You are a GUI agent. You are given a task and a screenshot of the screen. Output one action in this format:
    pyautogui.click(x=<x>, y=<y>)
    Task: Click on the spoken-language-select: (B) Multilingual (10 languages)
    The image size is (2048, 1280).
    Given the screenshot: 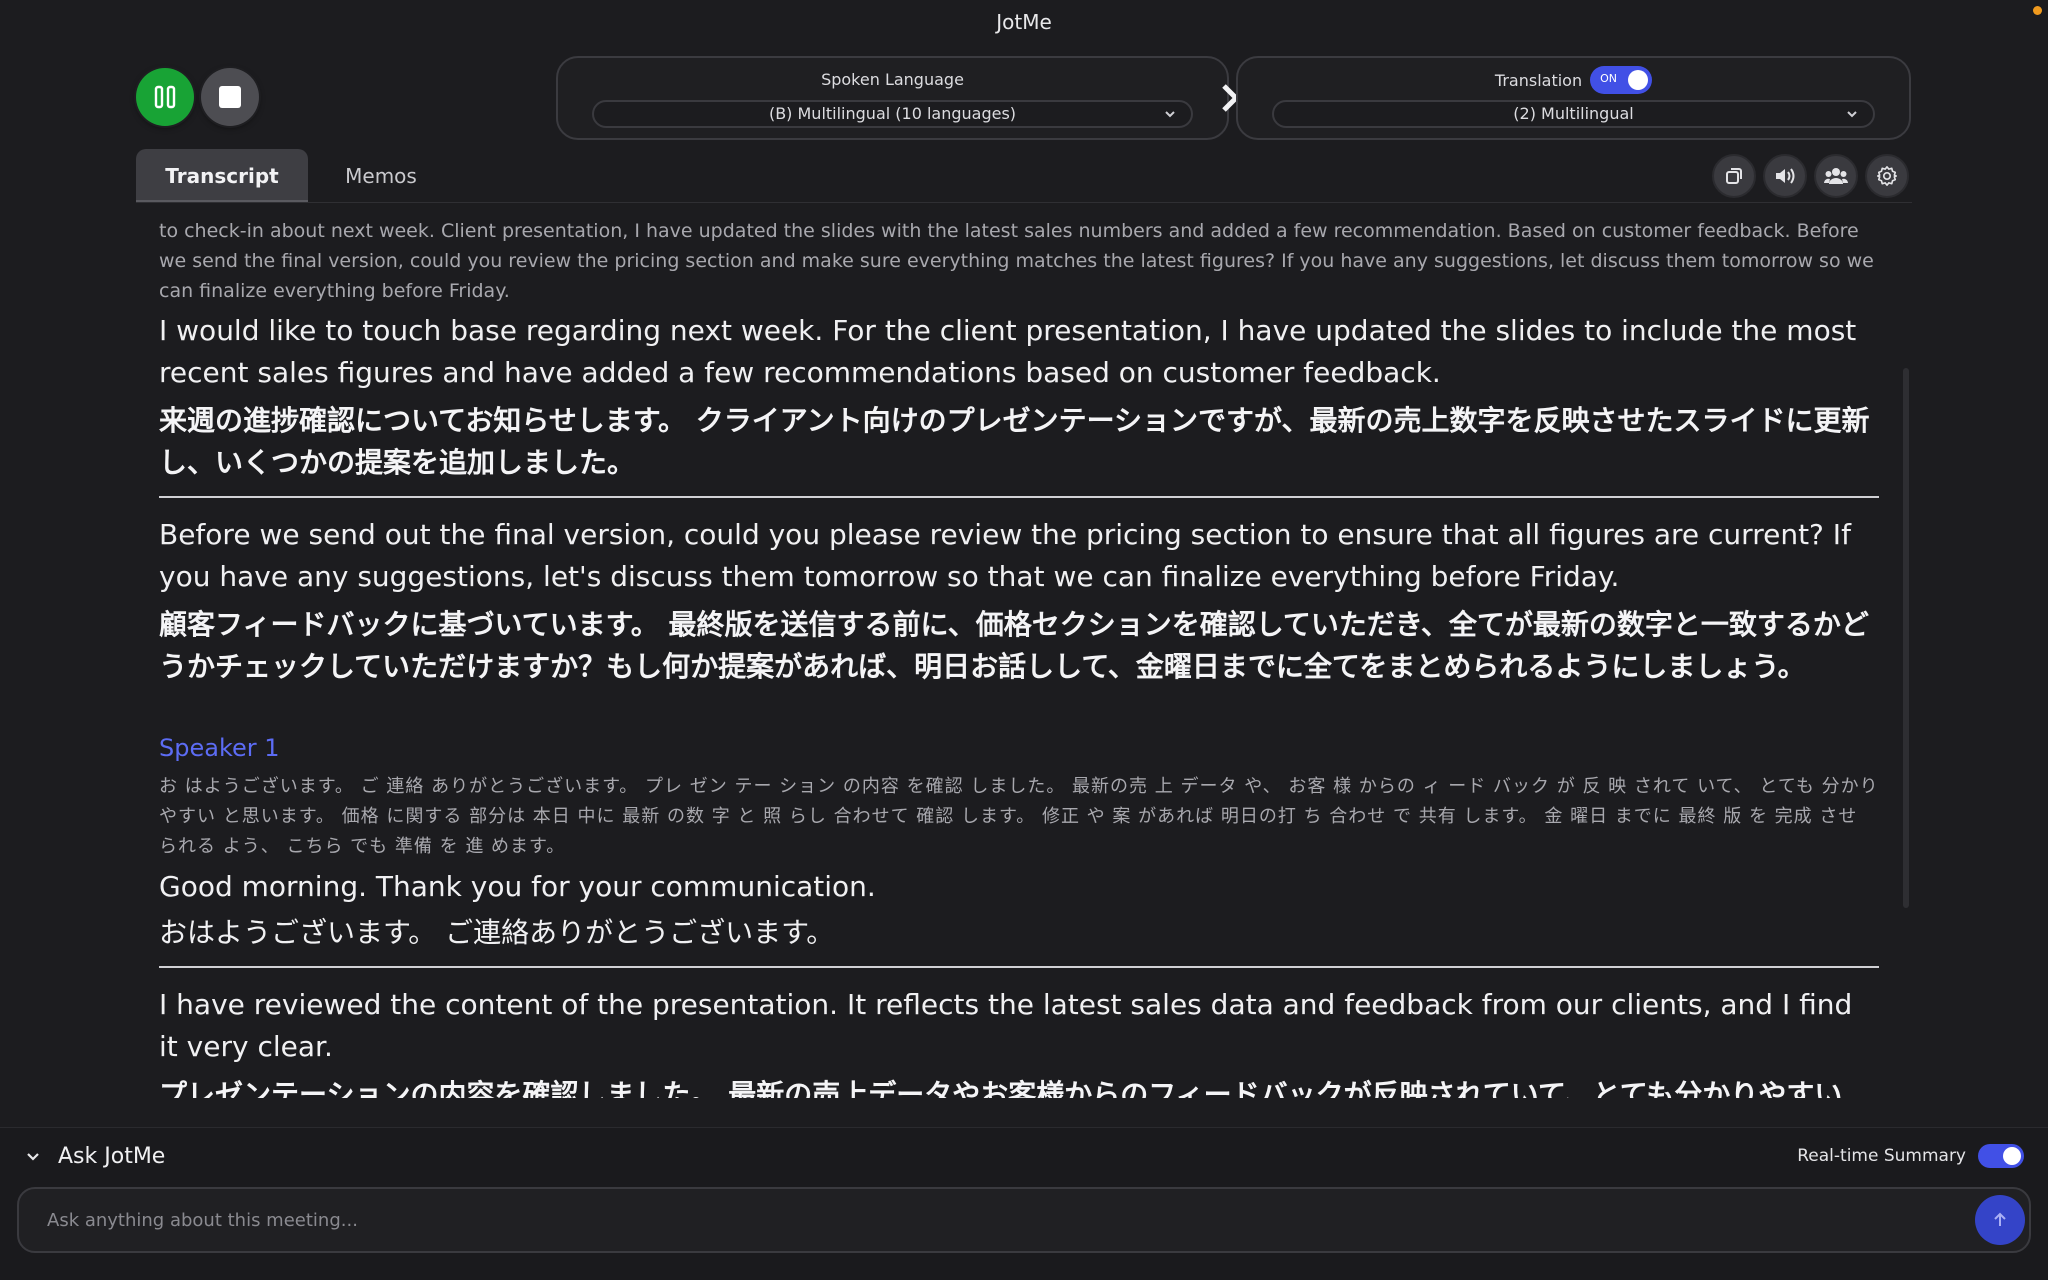 What is the action you would take?
    pyautogui.click(x=892, y=114)
    